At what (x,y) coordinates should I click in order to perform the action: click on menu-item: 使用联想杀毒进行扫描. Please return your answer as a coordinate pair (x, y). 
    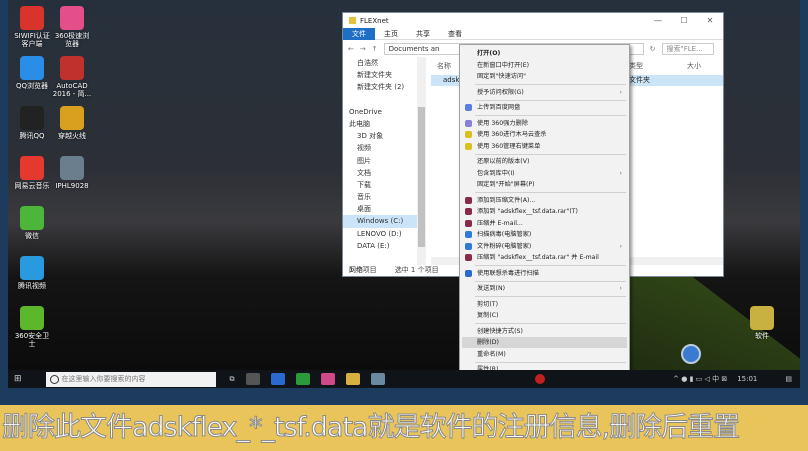
    Looking at the image, I should click on (544, 273).